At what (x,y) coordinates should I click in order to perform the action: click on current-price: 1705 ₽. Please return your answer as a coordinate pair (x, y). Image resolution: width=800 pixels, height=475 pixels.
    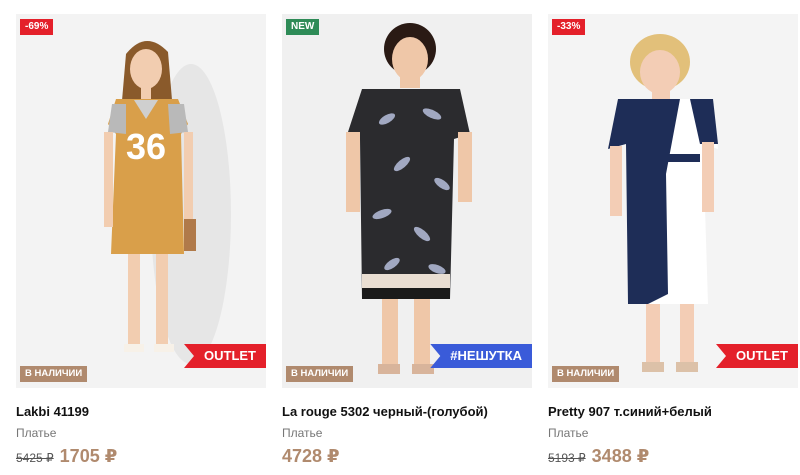
    Looking at the image, I should click on (88, 456).